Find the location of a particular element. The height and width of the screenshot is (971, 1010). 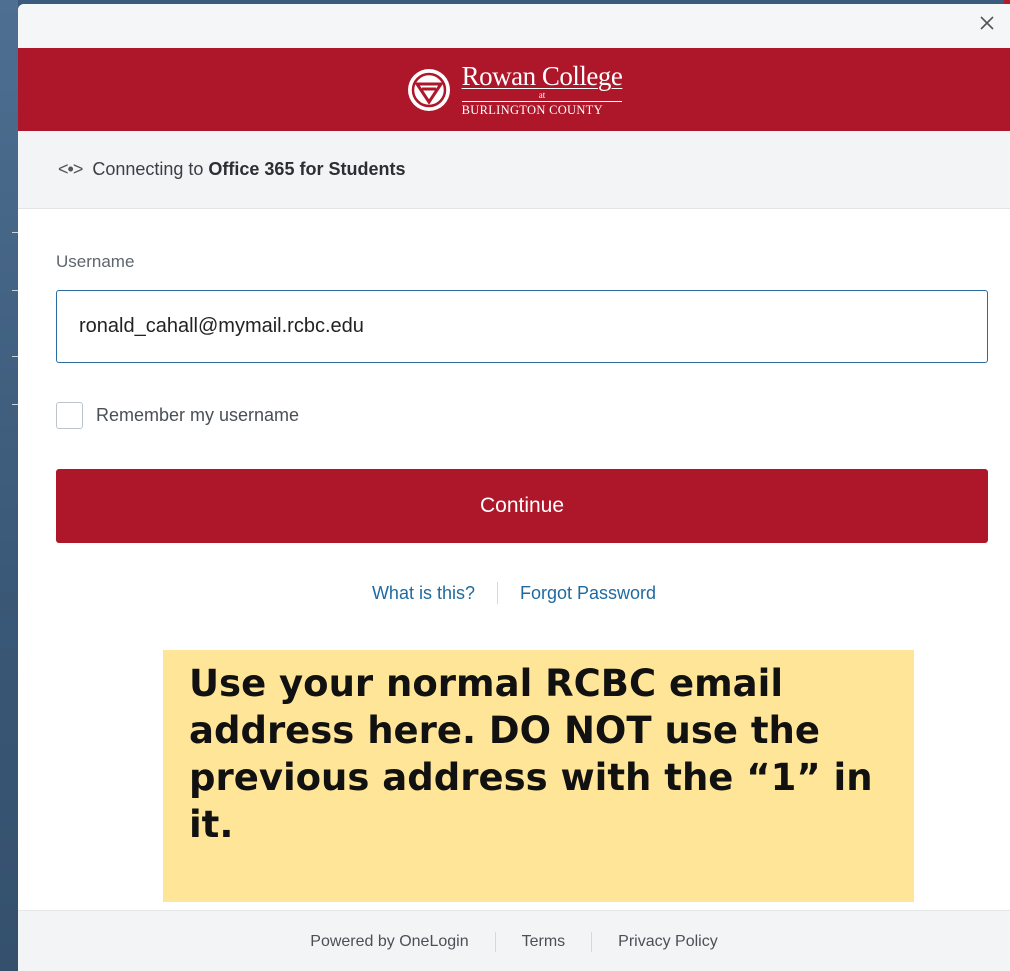

privacy-policy-link: Privacy Policy is located at coordinates (668, 942).